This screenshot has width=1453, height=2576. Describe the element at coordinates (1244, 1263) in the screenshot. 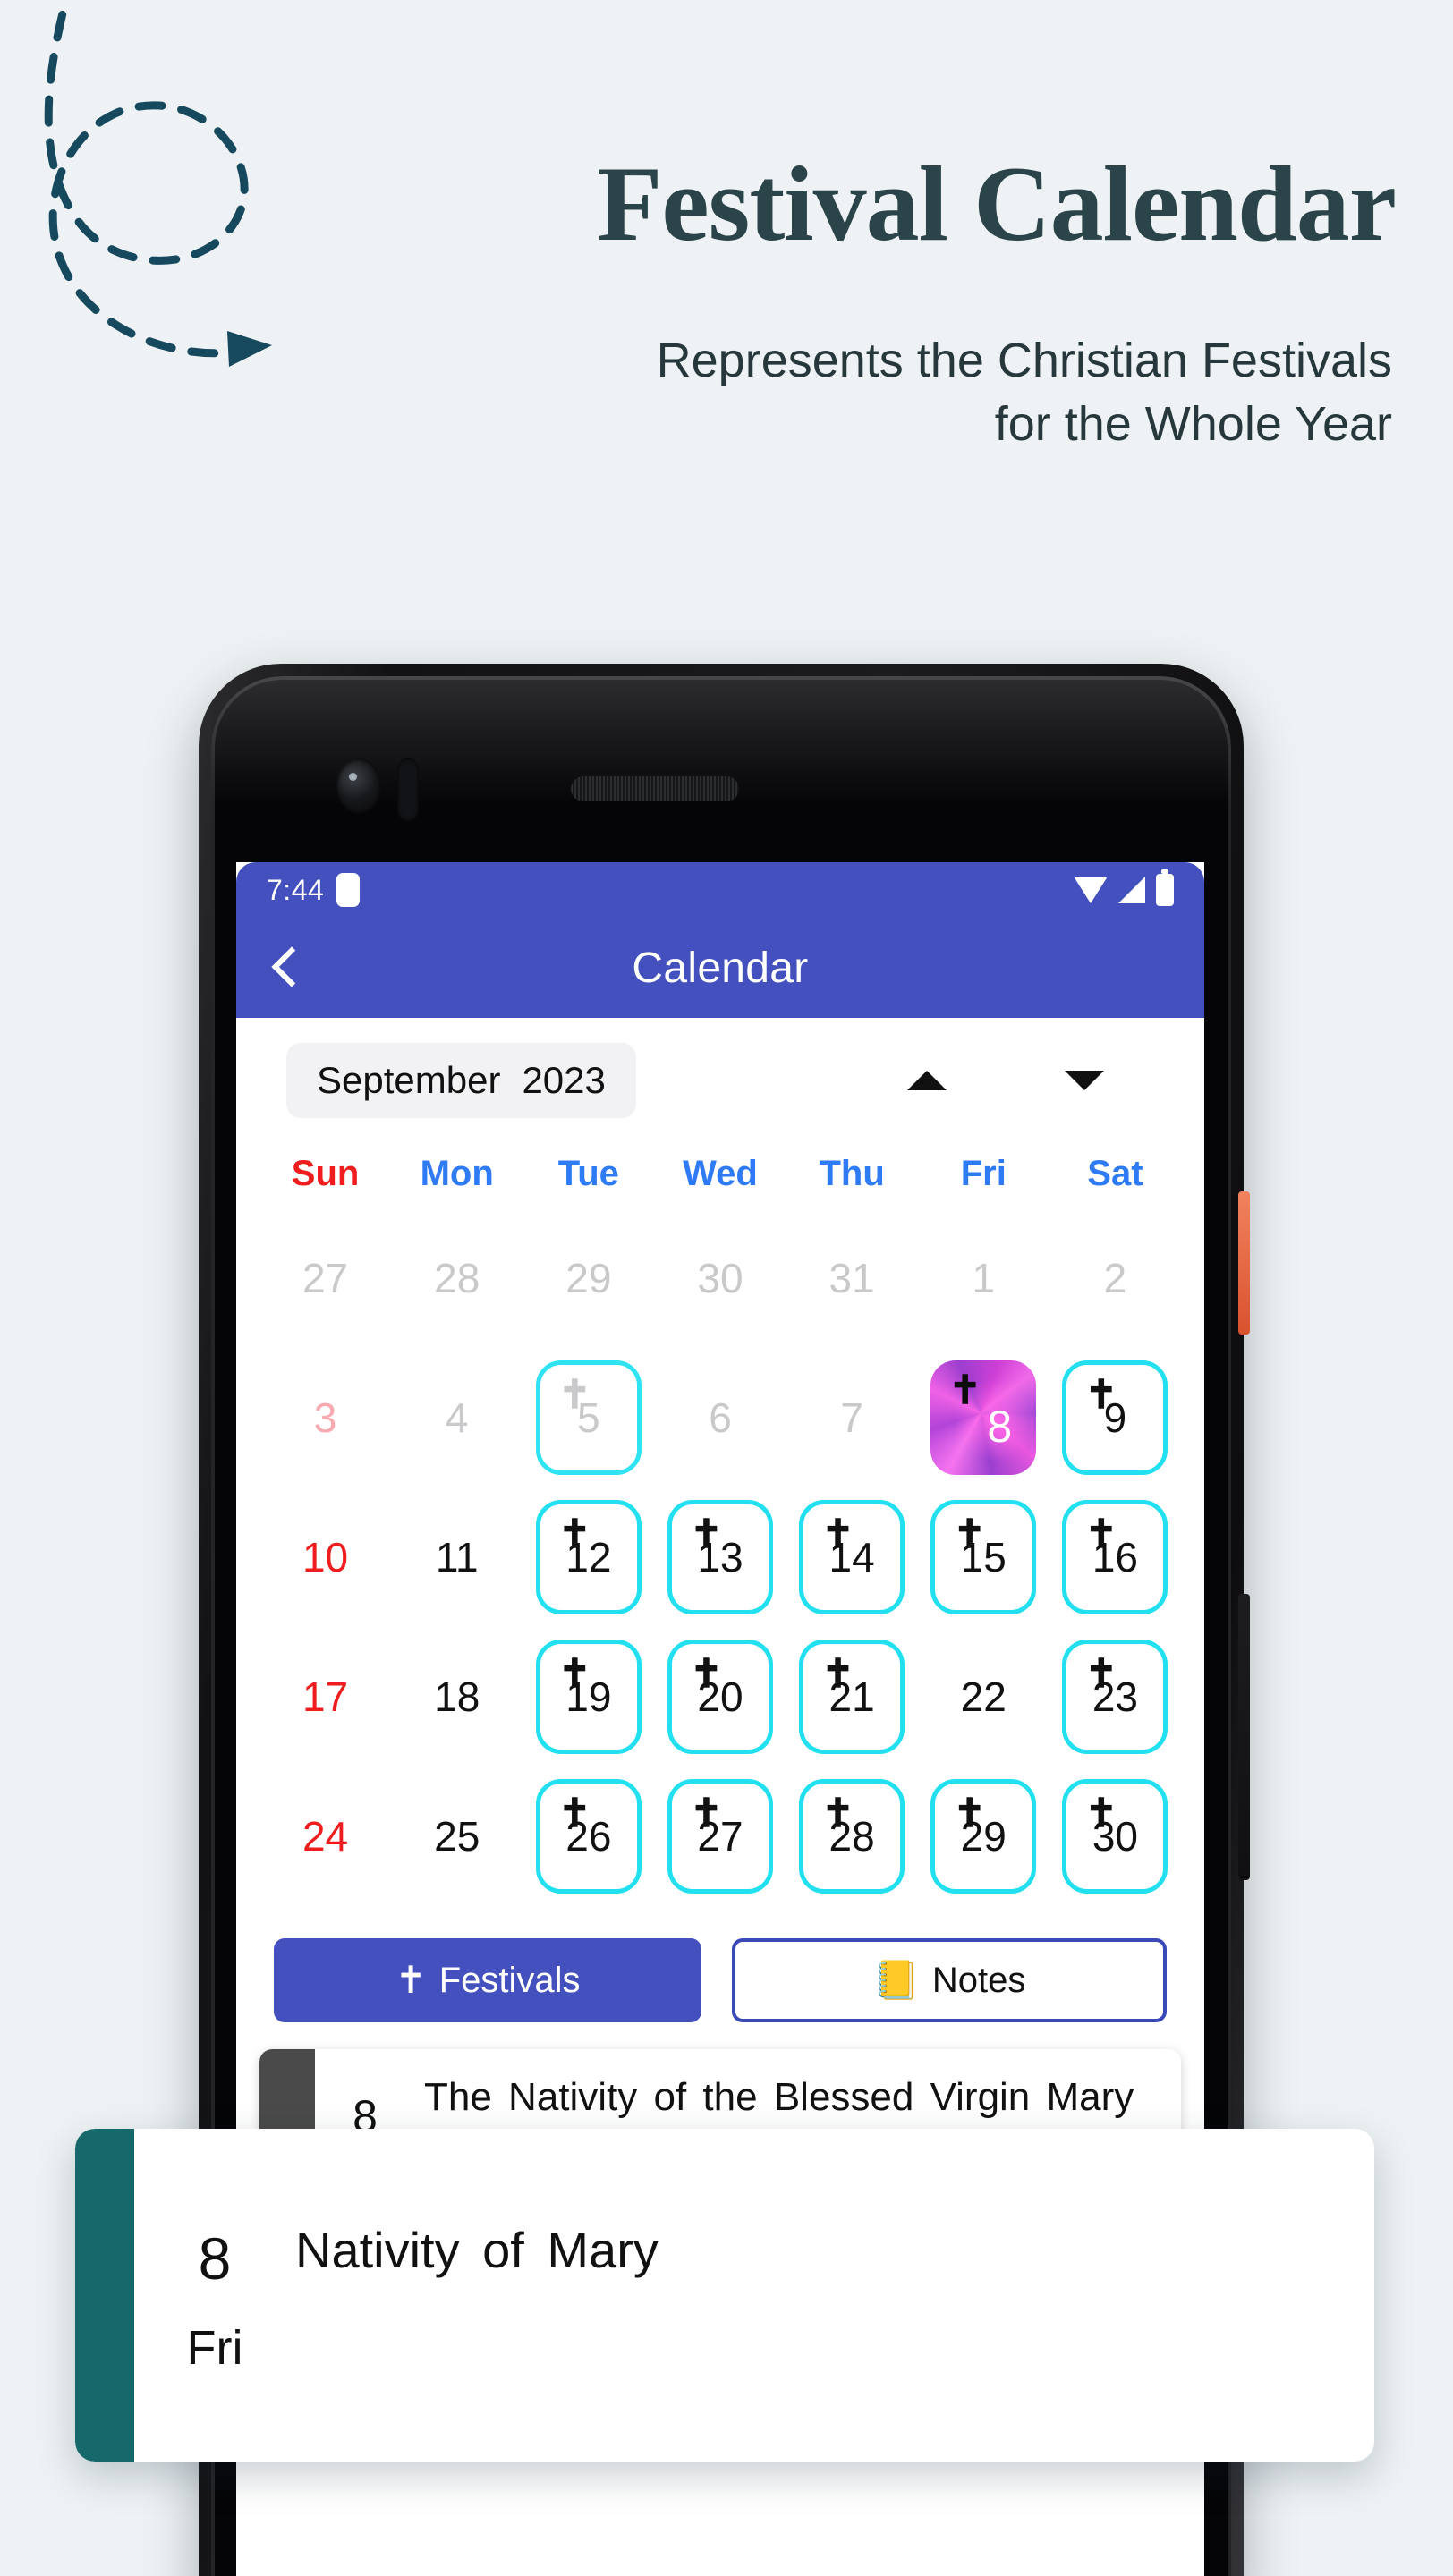

I see `power-button` at that location.